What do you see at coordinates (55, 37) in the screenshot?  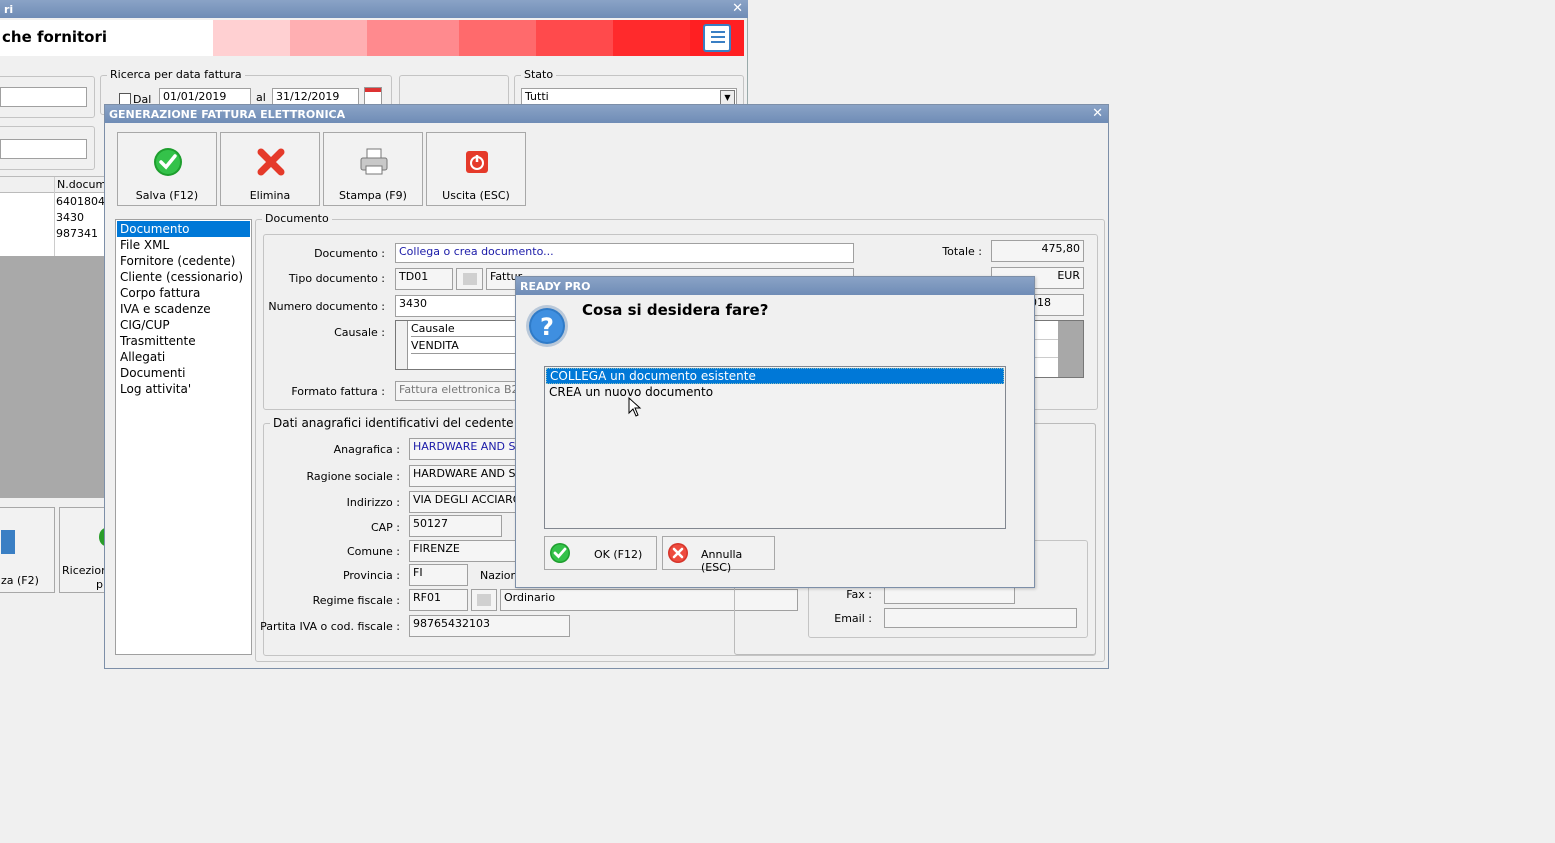 I see `background-header-title: che fornitori` at bounding box center [55, 37].